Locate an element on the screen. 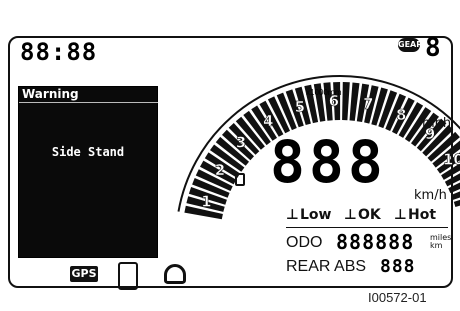  odometer-label: ODO is located at coordinates (304, 242).